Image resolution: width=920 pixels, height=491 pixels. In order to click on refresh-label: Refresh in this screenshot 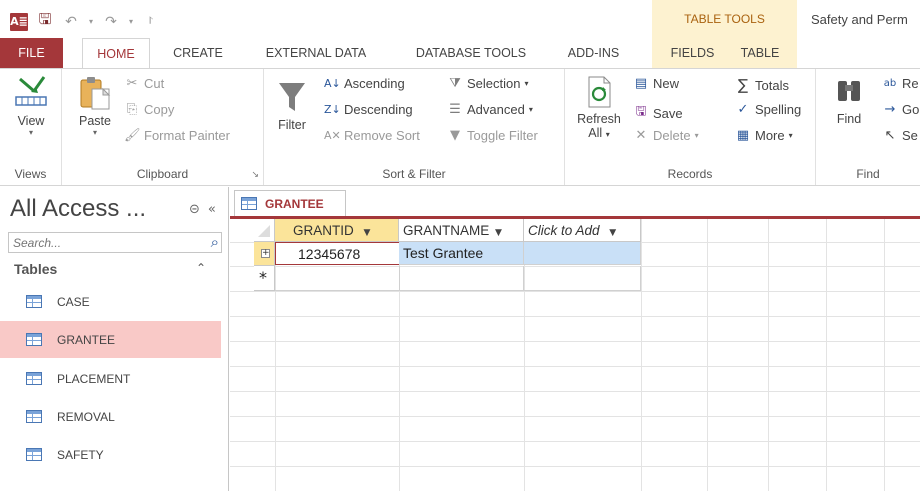, I will do `click(599, 119)`.